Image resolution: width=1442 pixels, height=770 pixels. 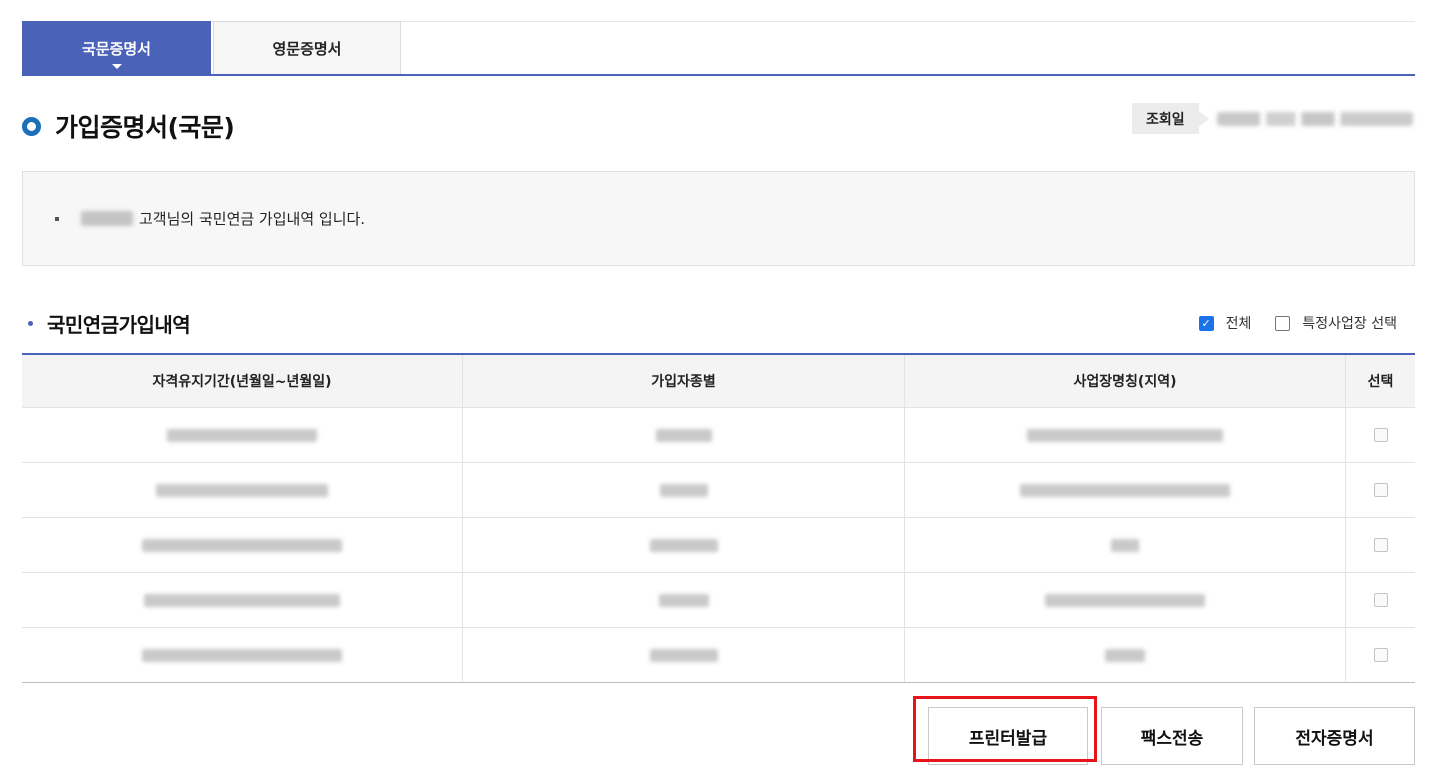 I want to click on fax-send-button: 팩스전송, so click(x=1172, y=736).